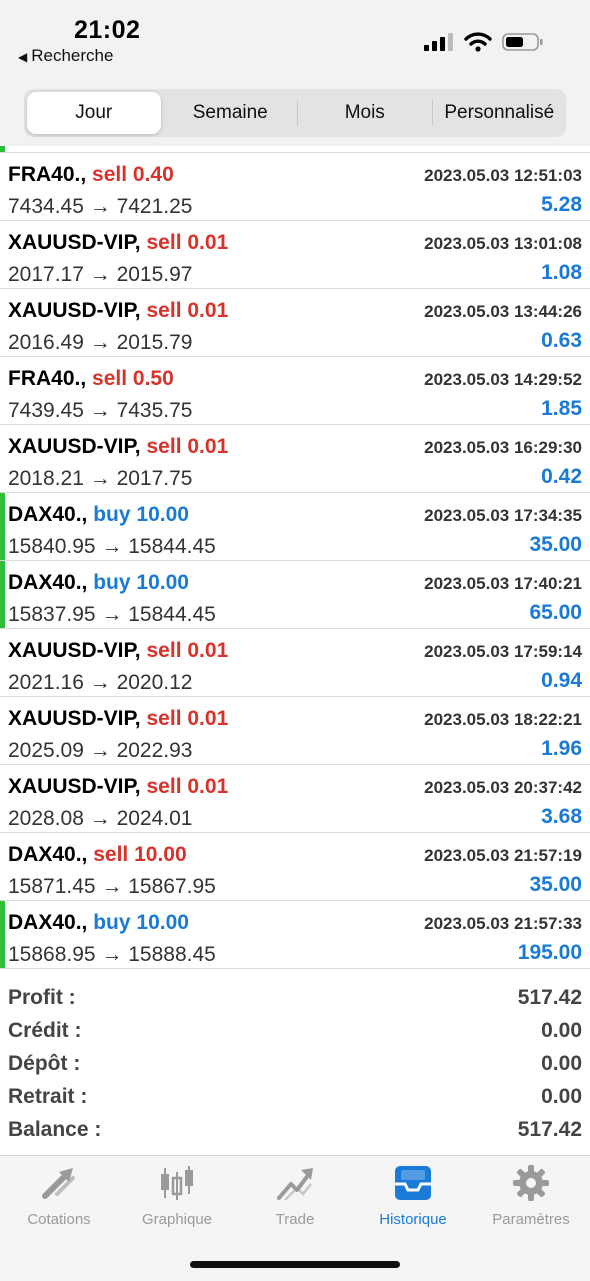  What do you see at coordinates (365, 113) in the screenshot?
I see `tab-mois: Mois` at bounding box center [365, 113].